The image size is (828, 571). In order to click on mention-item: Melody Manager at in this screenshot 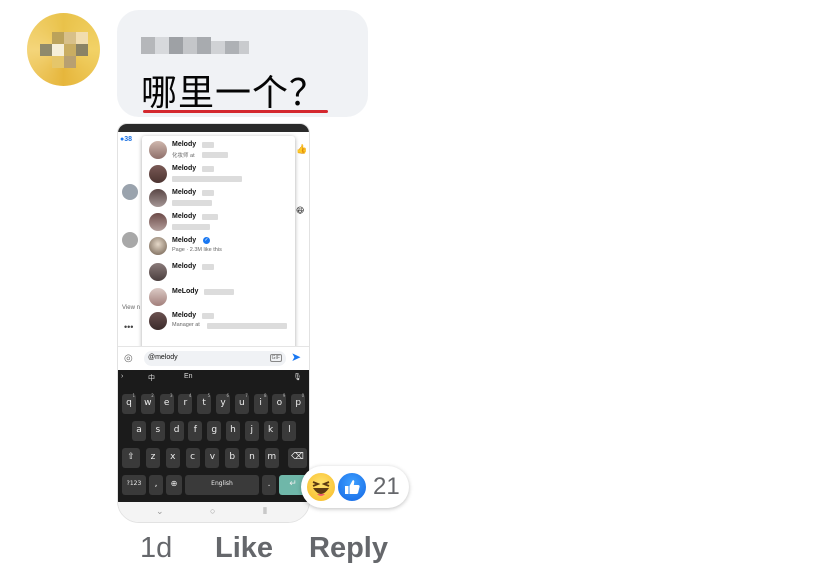, I will do `click(218, 322)`.